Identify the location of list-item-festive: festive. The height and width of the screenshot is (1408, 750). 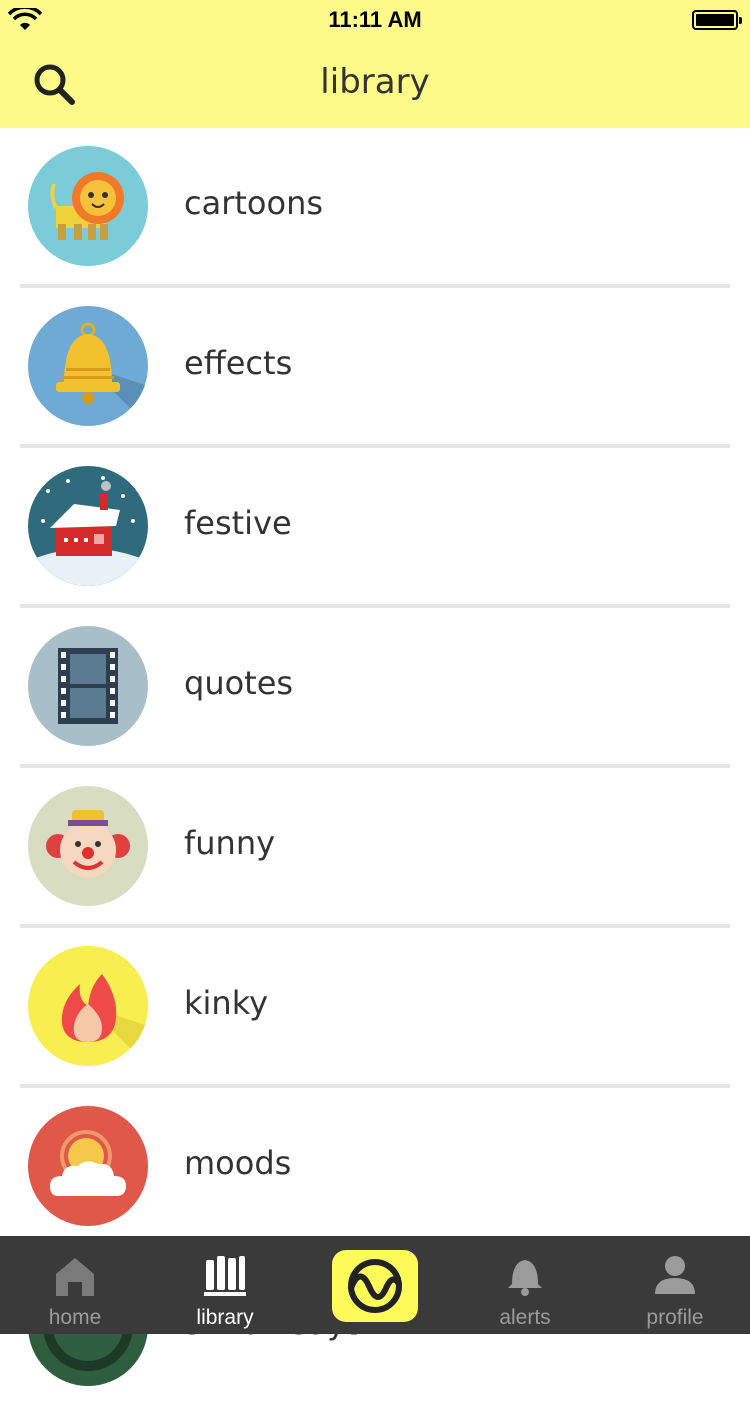
(375, 528).